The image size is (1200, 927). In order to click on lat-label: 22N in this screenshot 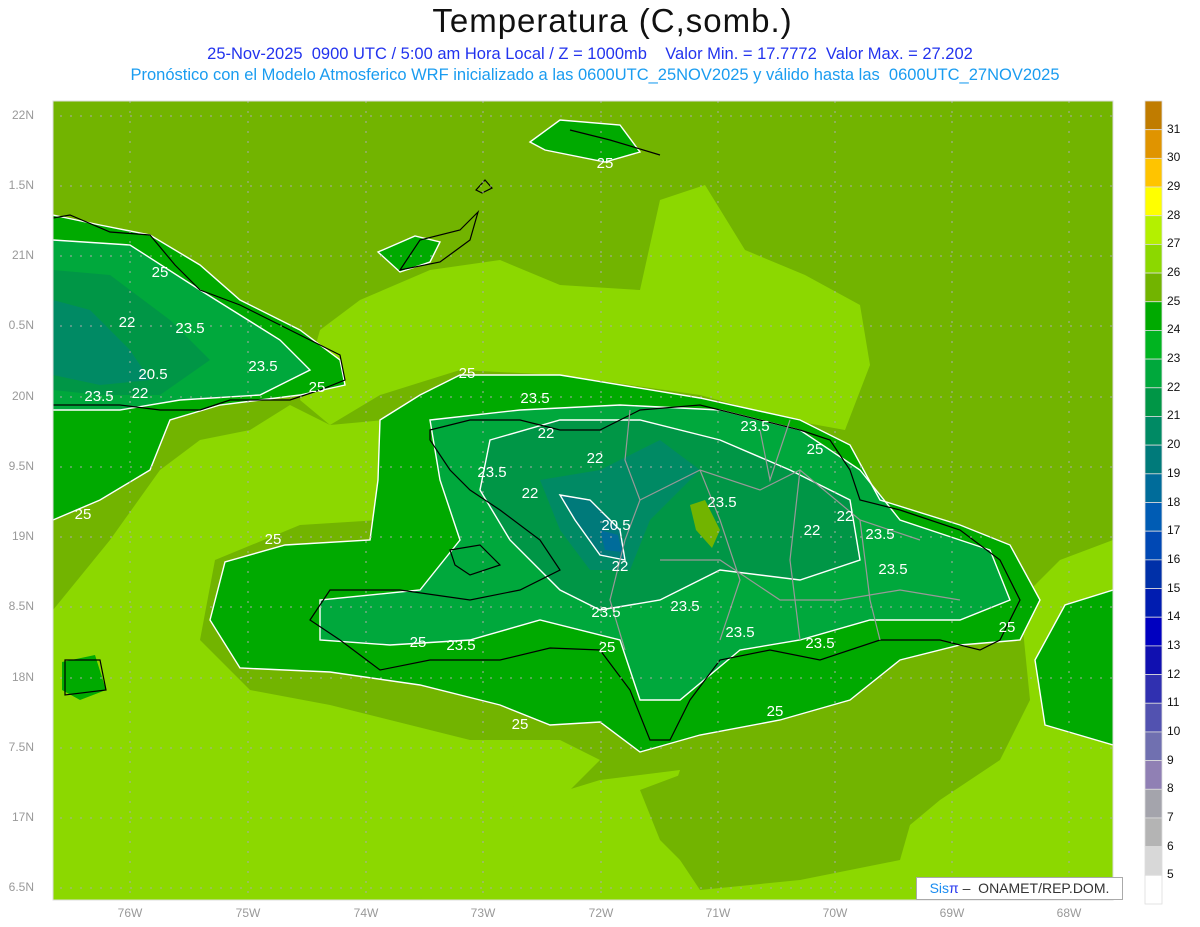, I will do `click(22, 115)`.